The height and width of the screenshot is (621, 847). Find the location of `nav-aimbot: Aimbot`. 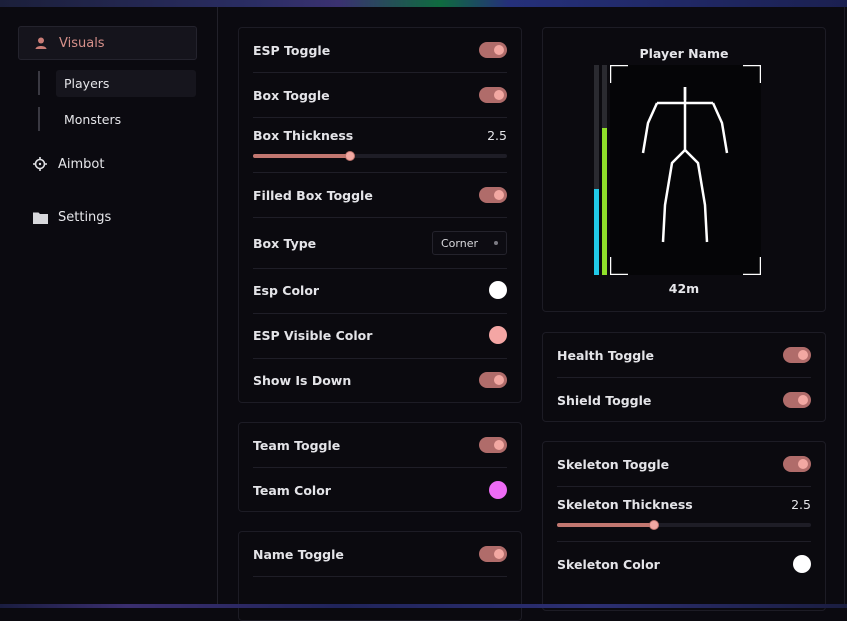

nav-aimbot: Aimbot is located at coordinates (107, 164).